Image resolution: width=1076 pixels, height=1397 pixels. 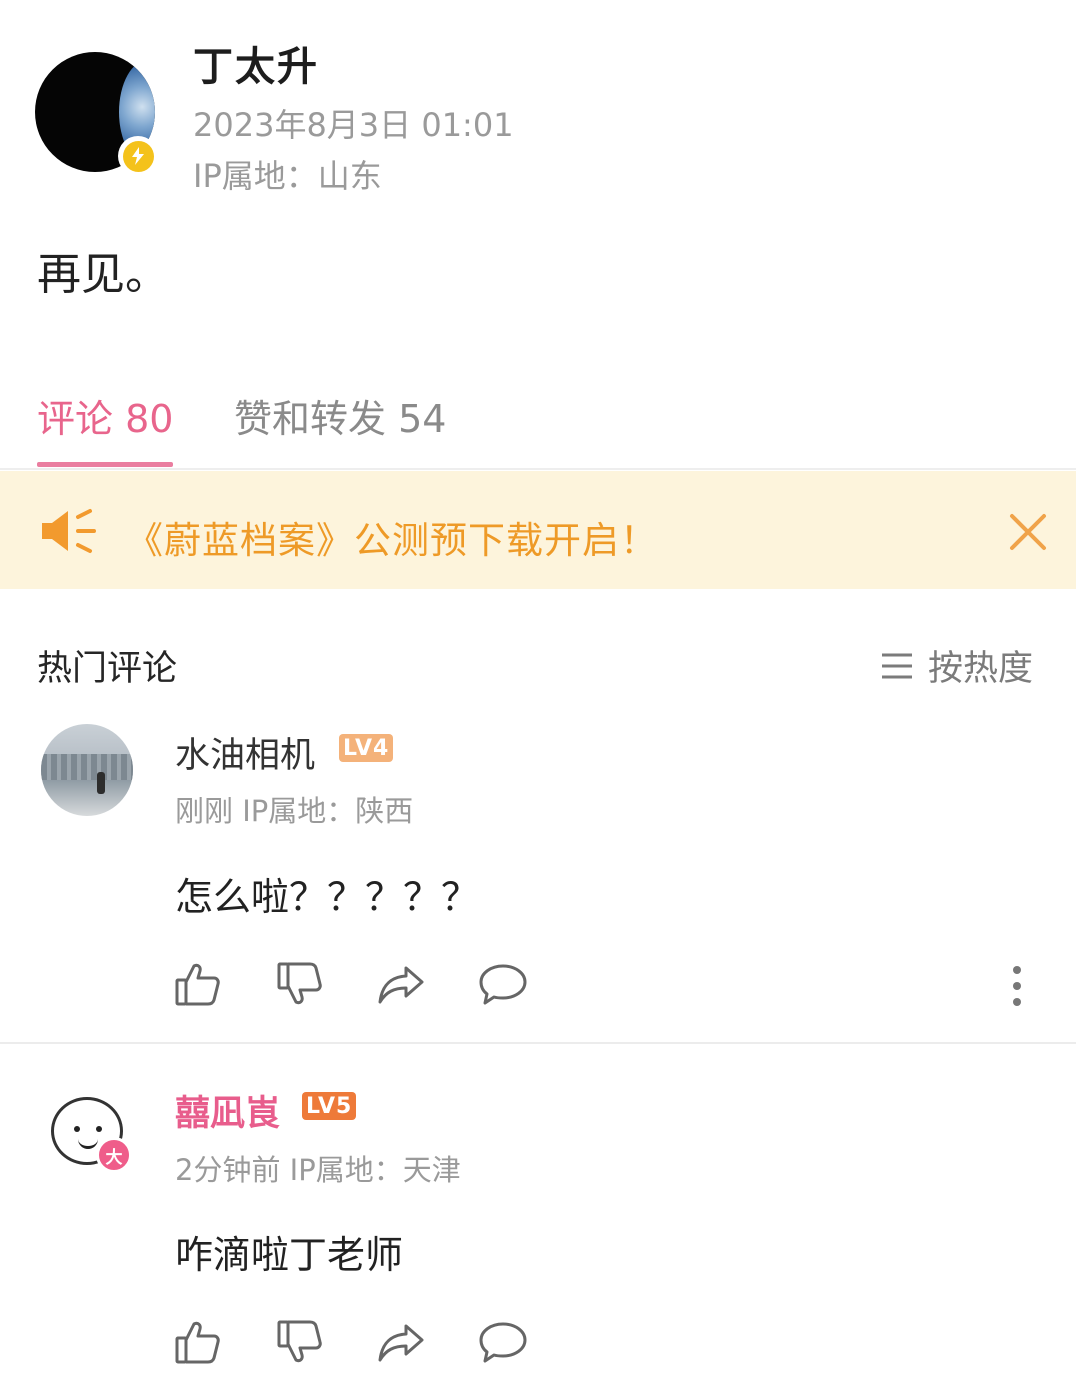 What do you see at coordinates (227, 1110) in the screenshot?
I see `comment-username: 囍凪崀` at bounding box center [227, 1110].